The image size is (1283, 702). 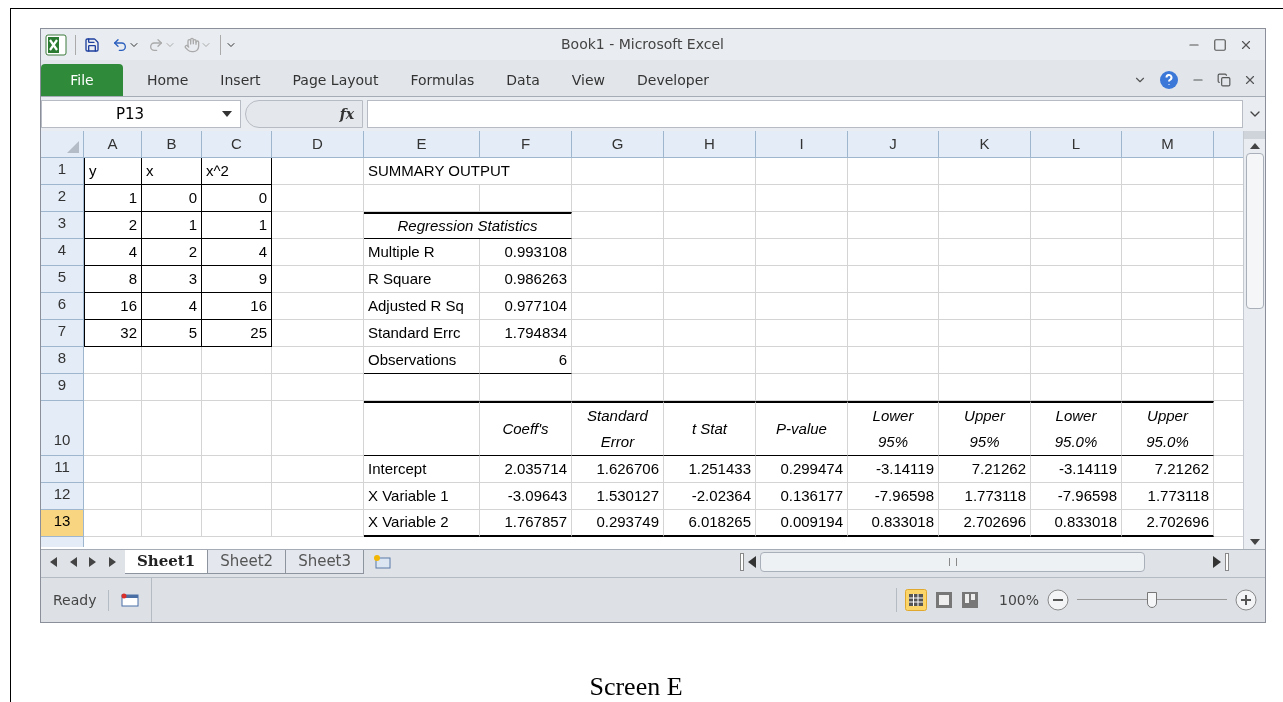 I want to click on sheet-tab: Sheet3, so click(x=325, y=562).